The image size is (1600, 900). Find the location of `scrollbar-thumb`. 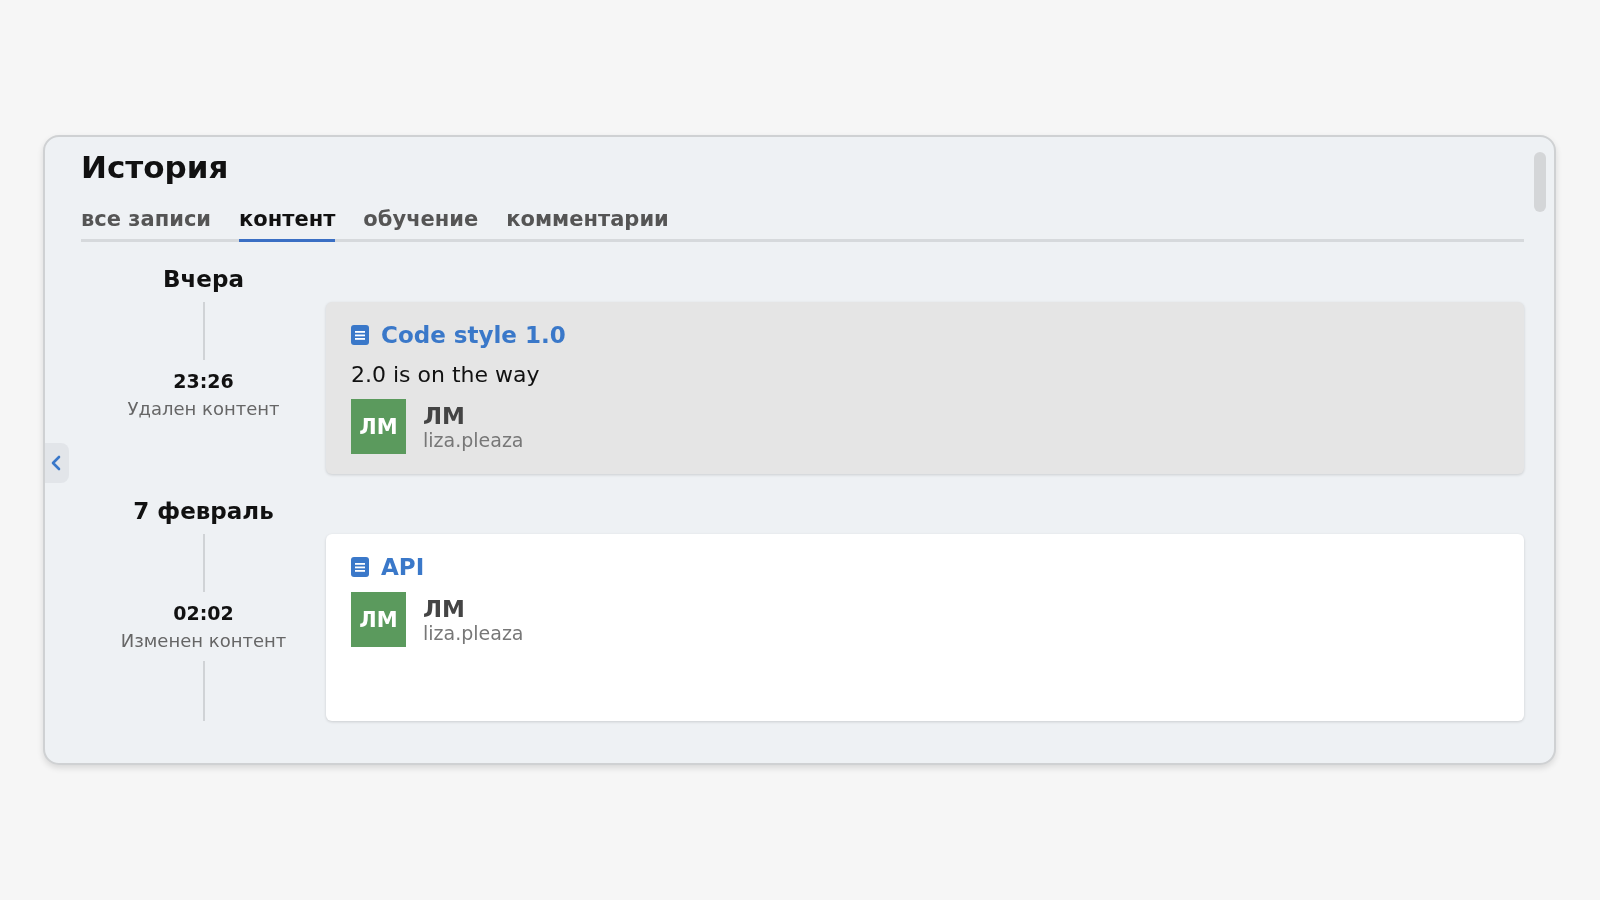

scrollbar-thumb is located at coordinates (1540, 182).